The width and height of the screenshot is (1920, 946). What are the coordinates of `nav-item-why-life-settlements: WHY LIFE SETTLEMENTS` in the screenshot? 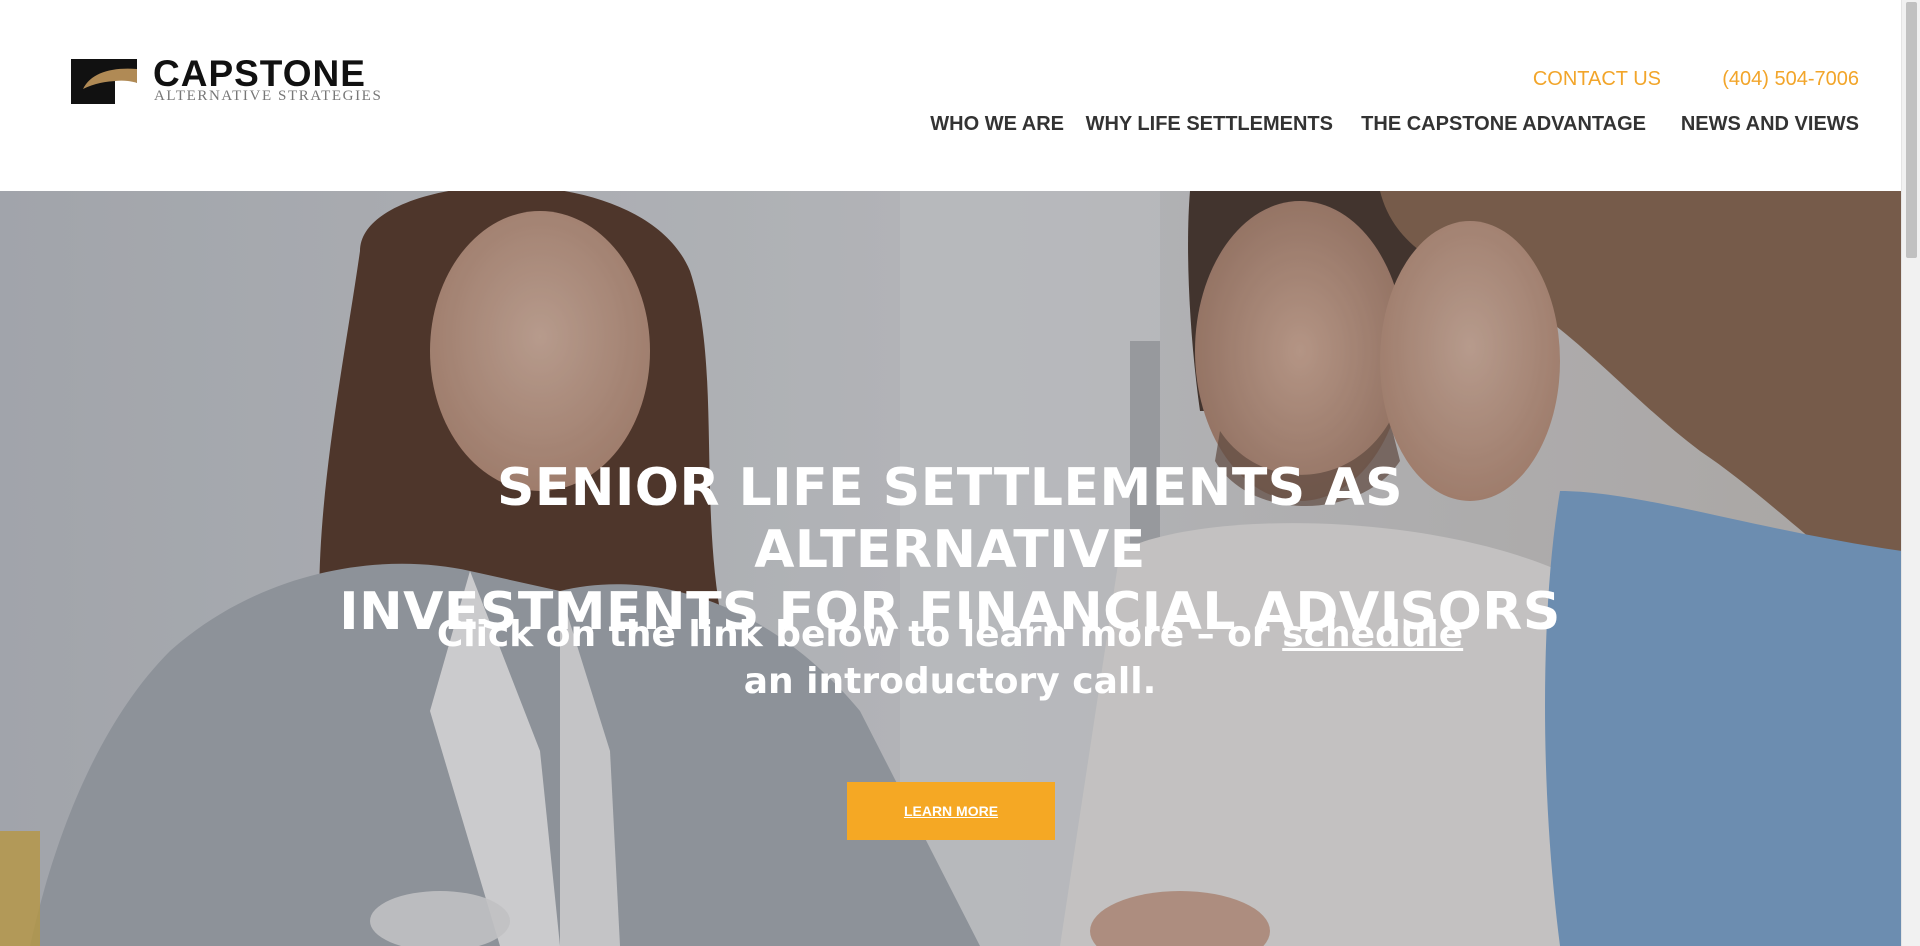 It's located at (1209, 124).